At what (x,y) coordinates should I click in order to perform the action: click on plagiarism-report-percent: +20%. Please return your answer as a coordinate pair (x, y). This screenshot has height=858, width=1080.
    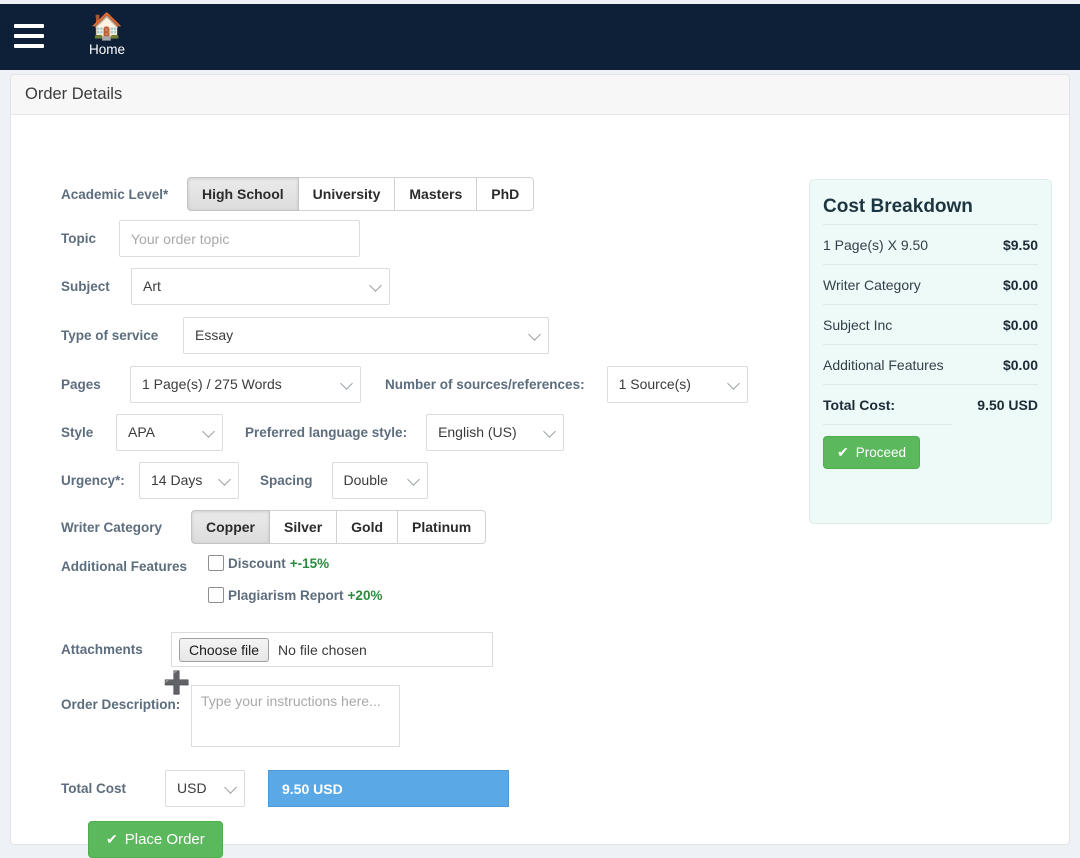
    Looking at the image, I should click on (365, 595).